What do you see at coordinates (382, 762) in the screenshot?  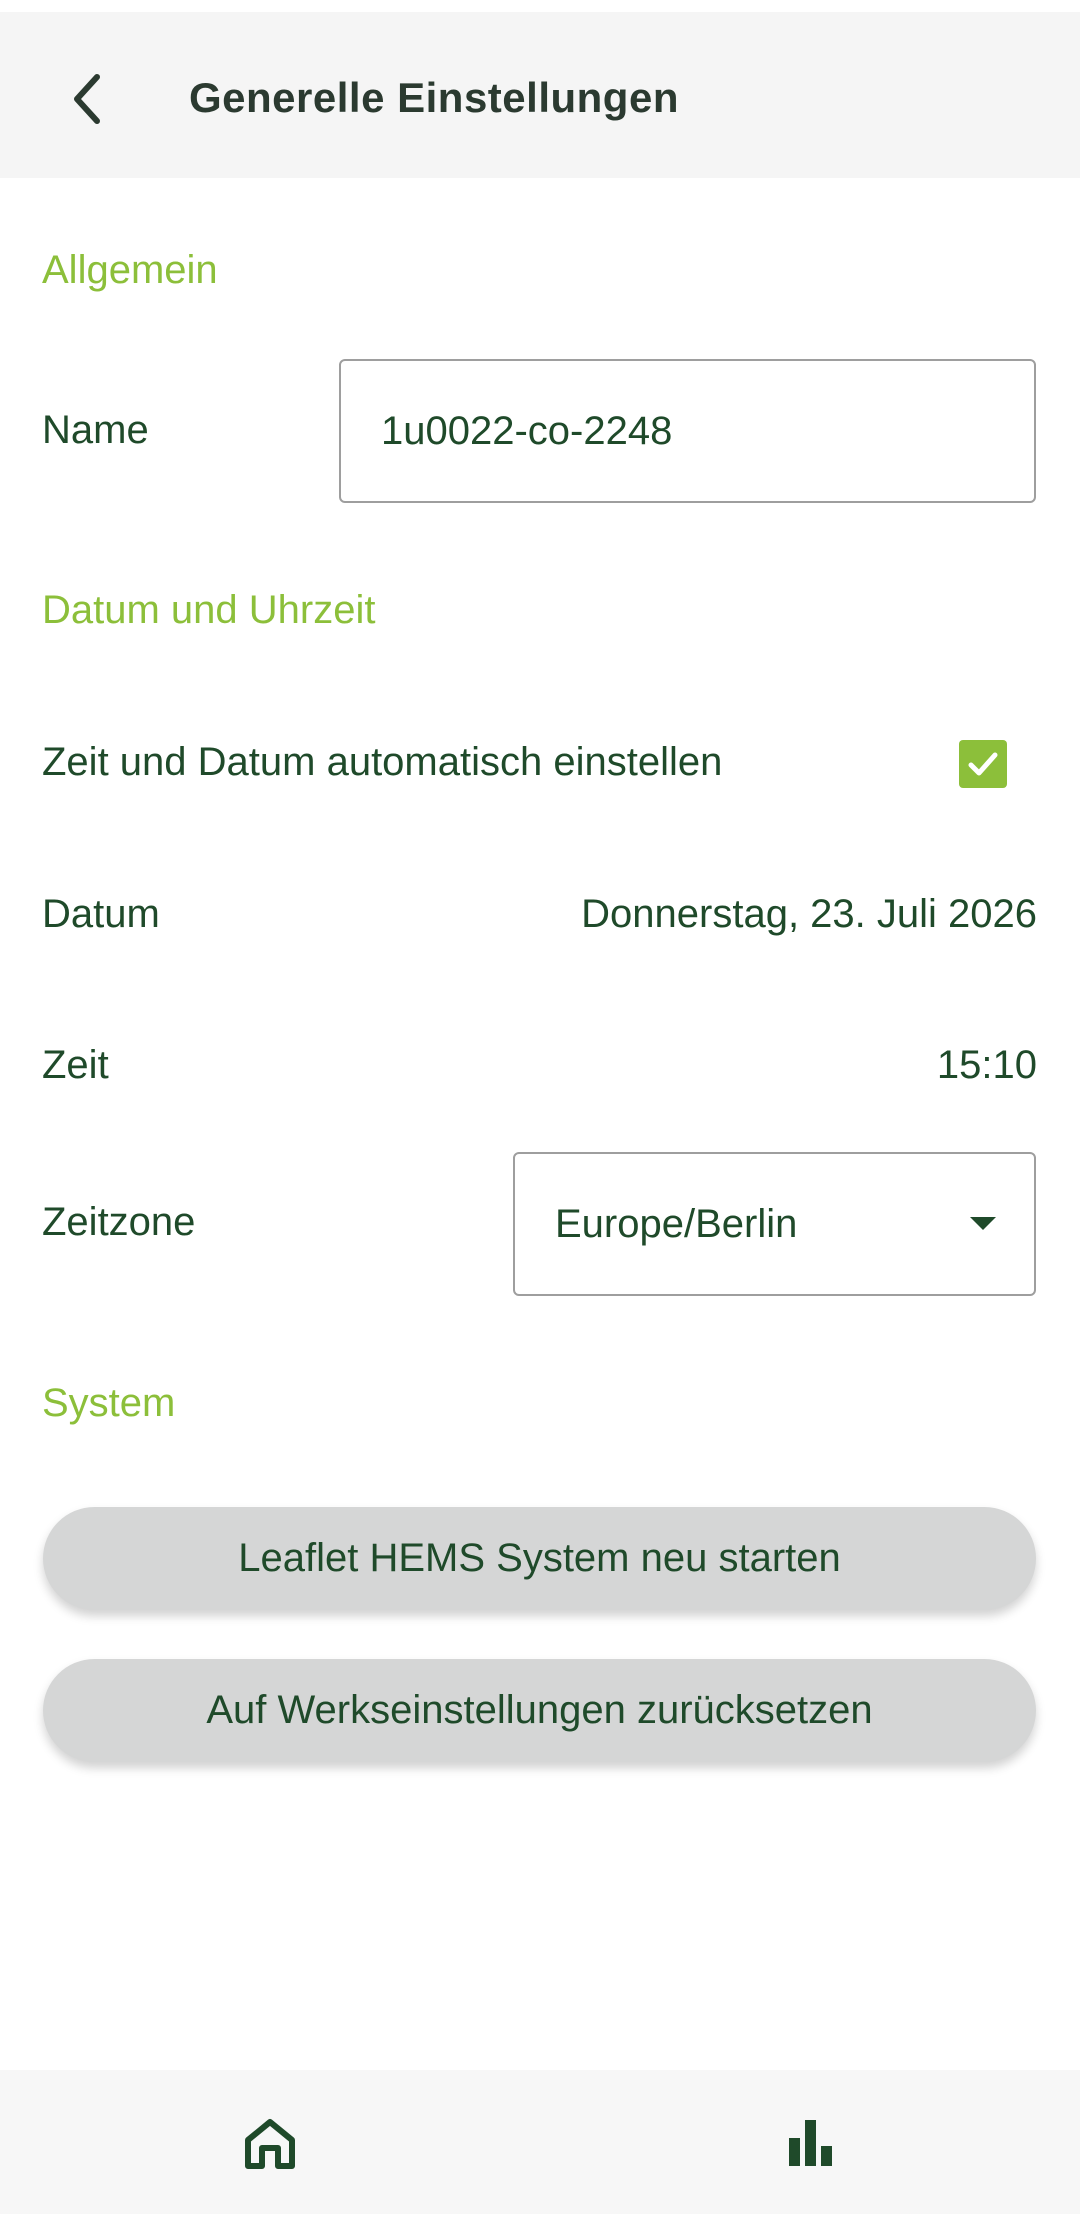 I see `auto-time-label: Zeit und Datum automatisch einstellen` at bounding box center [382, 762].